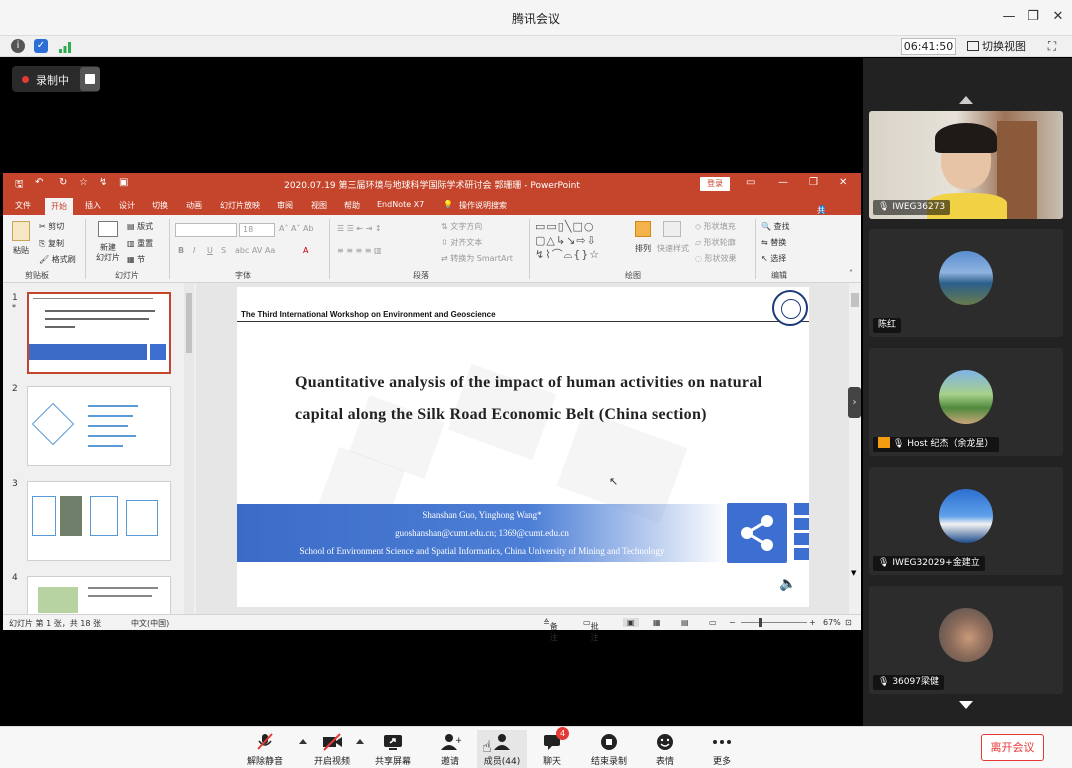 The image size is (1072, 768). I want to click on tell-me-search: 操作说明搜索, so click(483, 205).